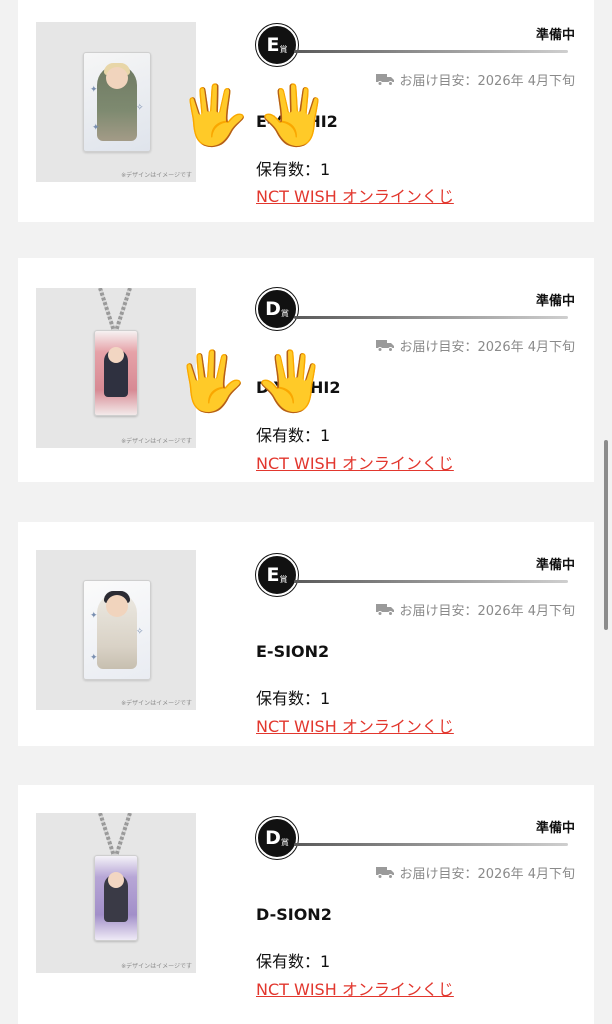  Describe the element at coordinates (294, 914) in the screenshot. I see `item-name: D-SION2` at that location.